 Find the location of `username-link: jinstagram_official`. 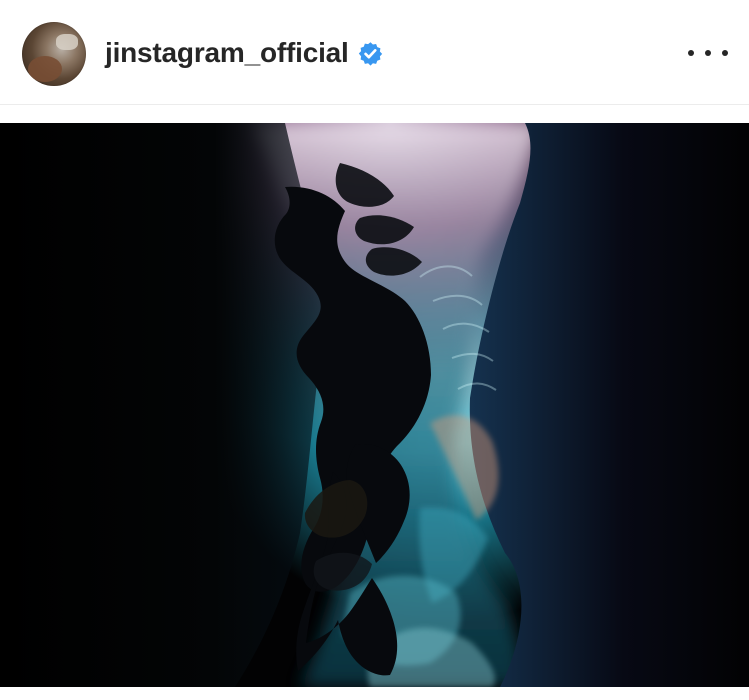

username-link: jinstagram_official is located at coordinates (227, 53).